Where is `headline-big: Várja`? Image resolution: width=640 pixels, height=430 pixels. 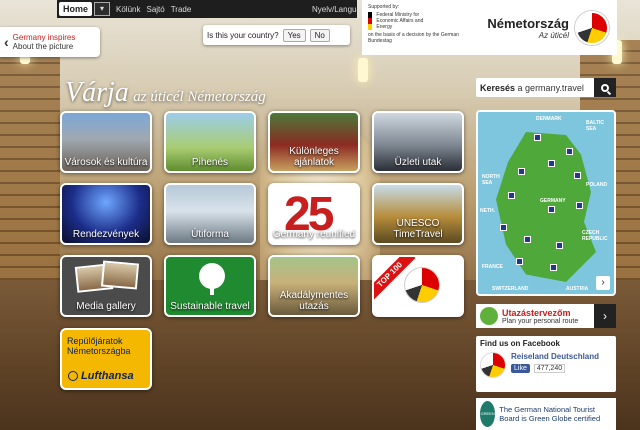 headline-big: Várja is located at coordinates (97, 92).